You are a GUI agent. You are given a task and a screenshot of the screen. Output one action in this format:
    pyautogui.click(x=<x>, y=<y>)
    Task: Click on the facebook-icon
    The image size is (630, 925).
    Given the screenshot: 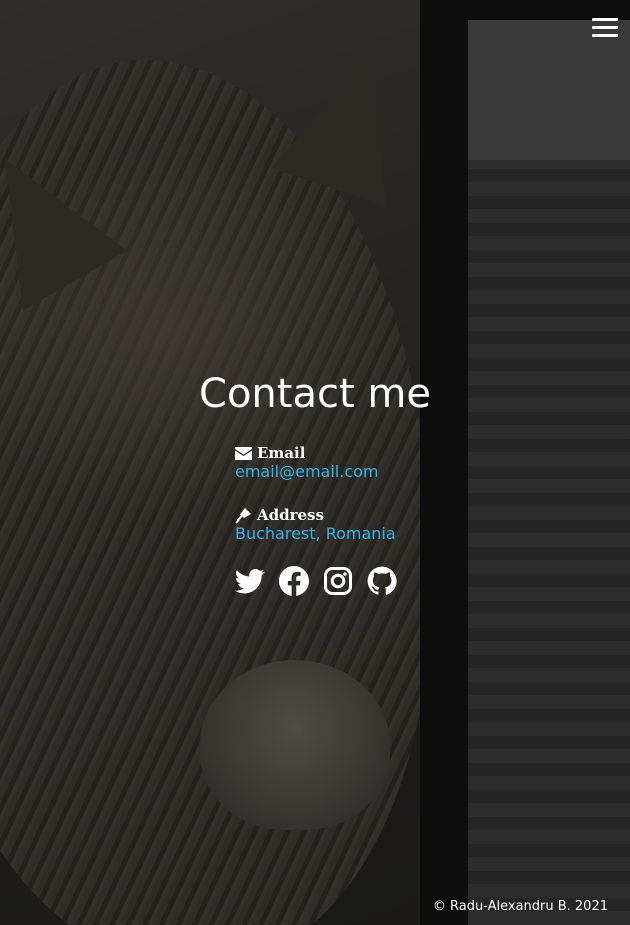 What is the action you would take?
    pyautogui.click(x=294, y=581)
    